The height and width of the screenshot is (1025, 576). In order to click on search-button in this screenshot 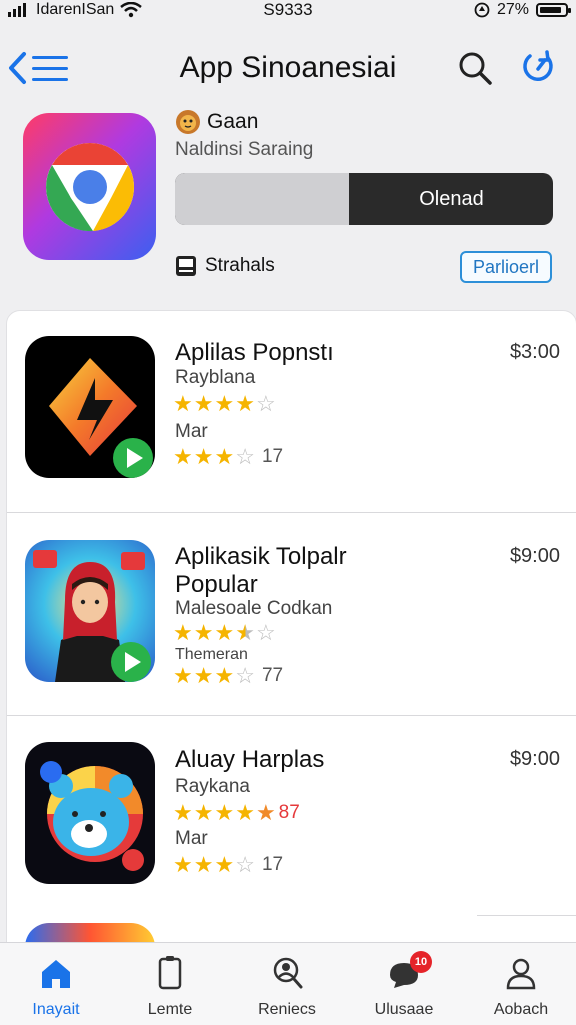, I will do `click(475, 68)`.